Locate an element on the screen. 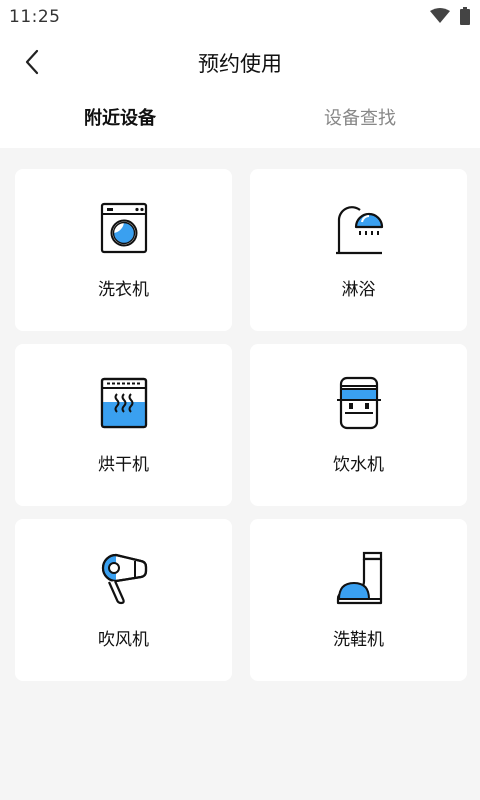 This screenshot has width=480, height=800. shower-icon is located at coordinates (360, 230).